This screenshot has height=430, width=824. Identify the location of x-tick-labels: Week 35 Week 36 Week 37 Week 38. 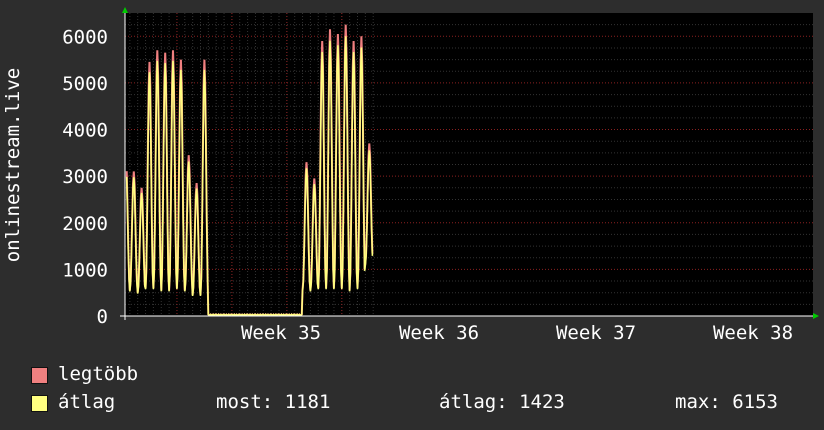
(517, 333).